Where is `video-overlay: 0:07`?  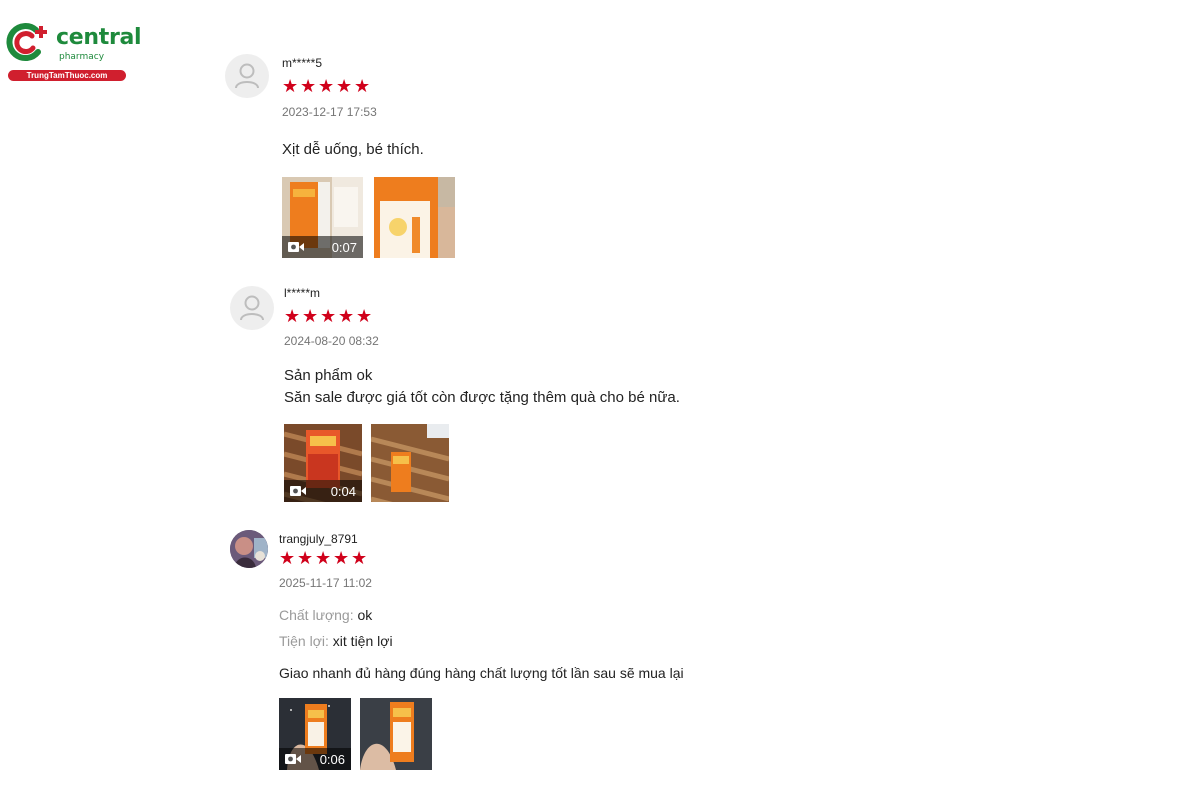
video-overlay: 0:07 is located at coordinates (322, 247).